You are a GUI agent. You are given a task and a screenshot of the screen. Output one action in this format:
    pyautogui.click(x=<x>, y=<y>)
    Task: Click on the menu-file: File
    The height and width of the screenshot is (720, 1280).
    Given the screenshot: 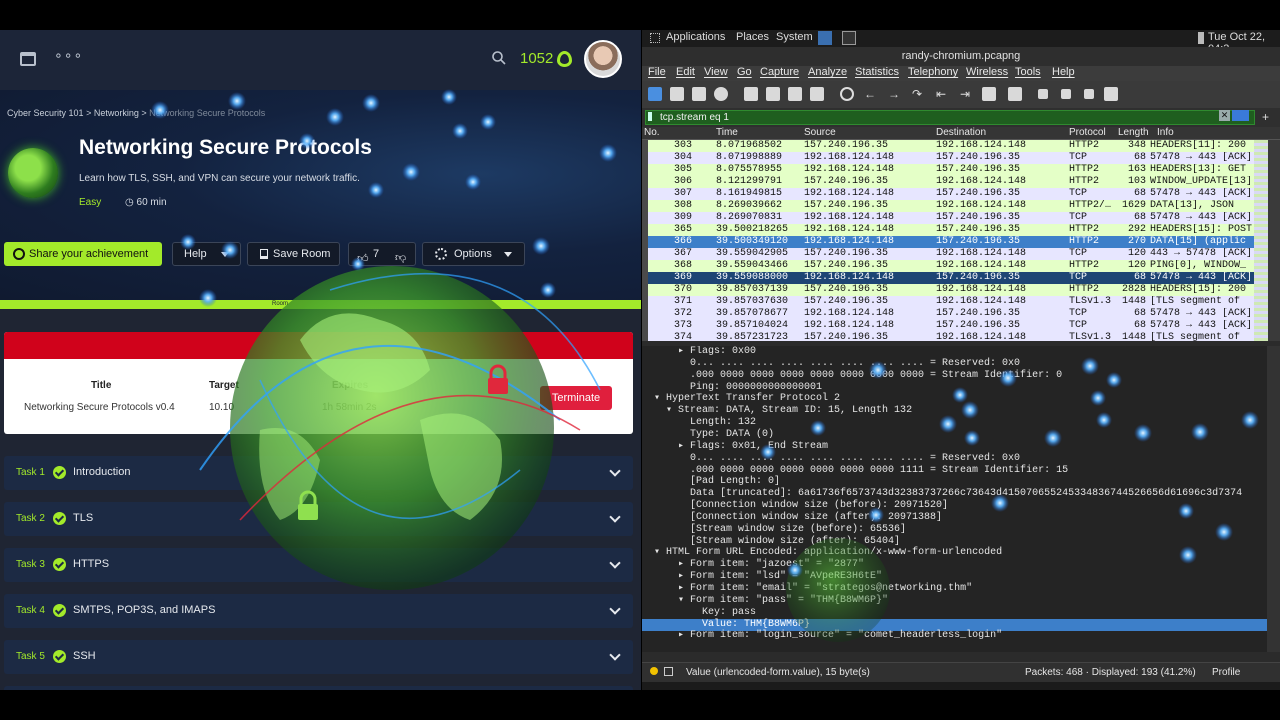 What is the action you would take?
    pyautogui.click(x=657, y=72)
    